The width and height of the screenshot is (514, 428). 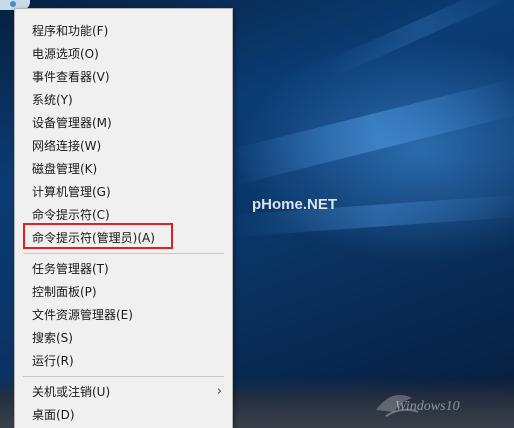 I want to click on menu-item-label: 设备管理器(M), so click(x=72, y=123).